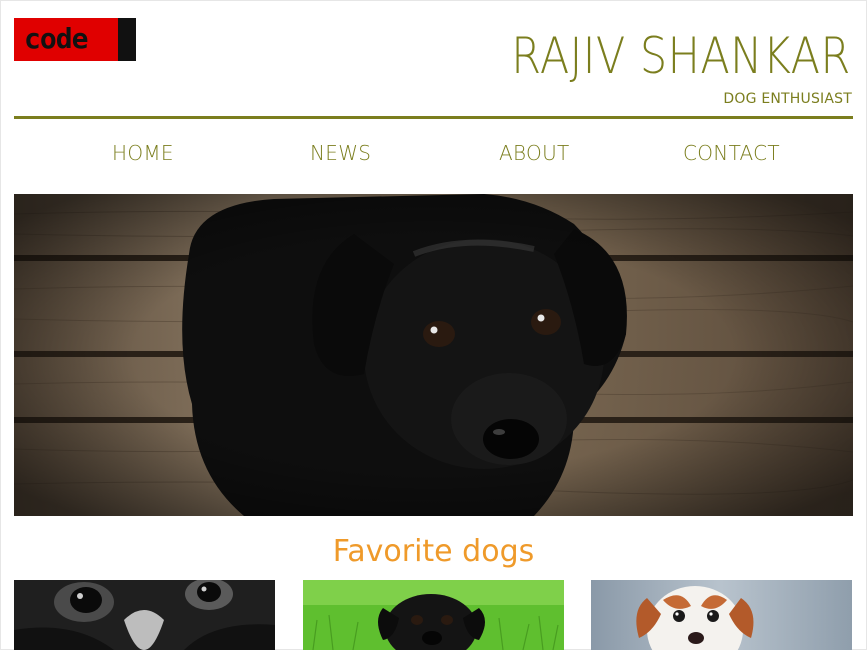 Image resolution: width=867 pixels, height=650 pixels. What do you see at coordinates (433, 551) in the screenshot?
I see `favorites-title: Favorite dogs` at bounding box center [433, 551].